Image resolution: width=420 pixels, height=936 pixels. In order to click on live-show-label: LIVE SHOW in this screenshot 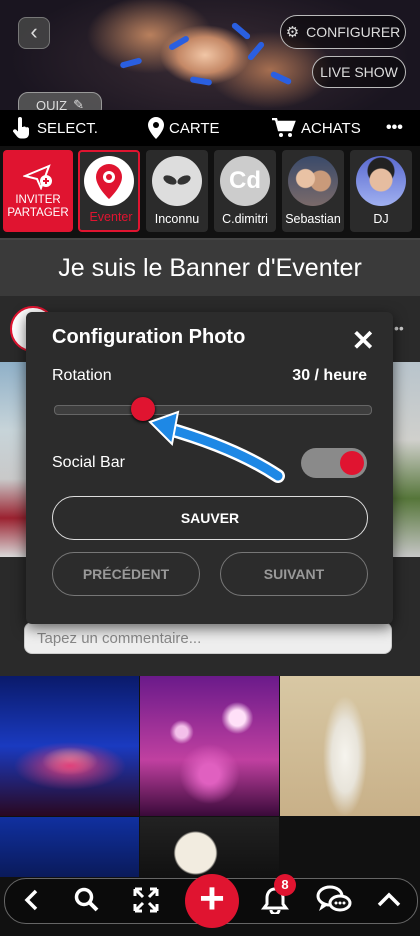, I will do `click(359, 72)`.